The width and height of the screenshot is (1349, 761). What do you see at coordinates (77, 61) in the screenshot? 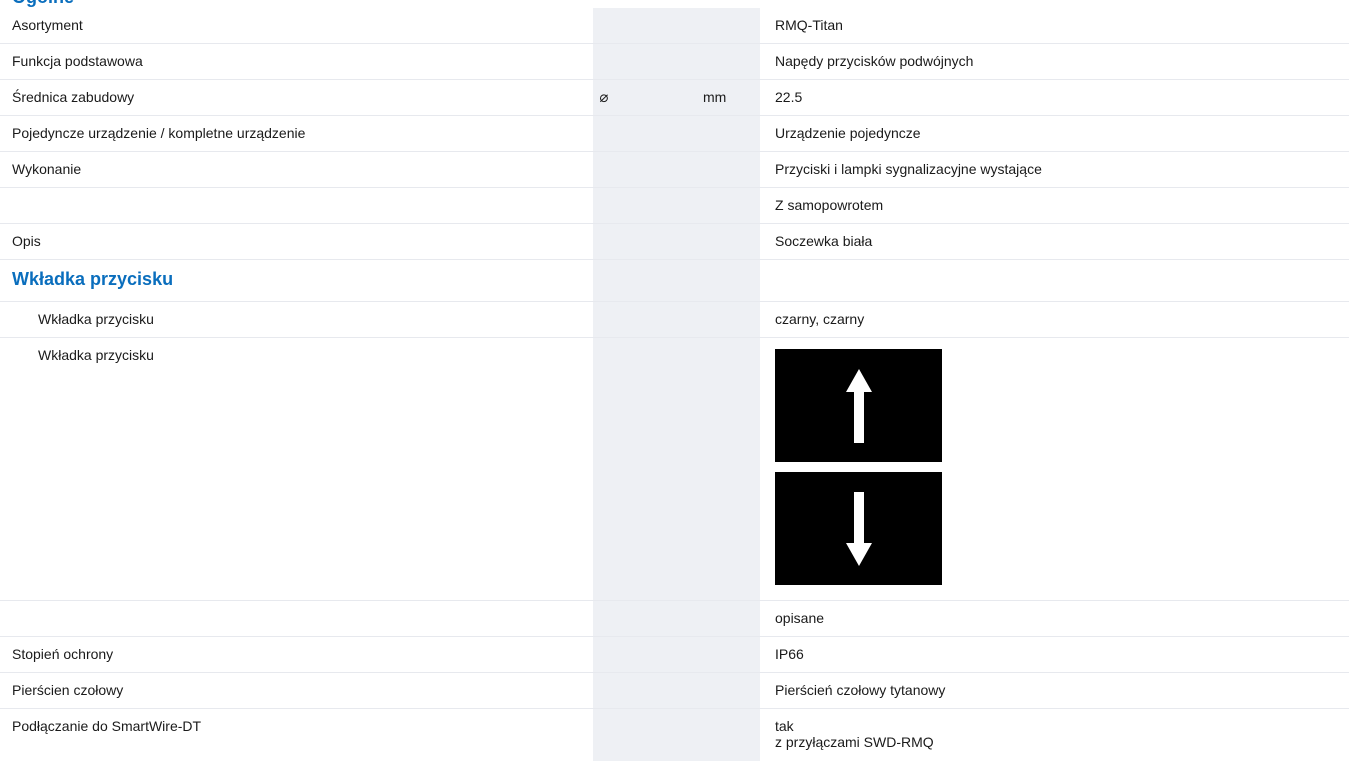
I see `row-label: Funkcja podstawowa` at bounding box center [77, 61].